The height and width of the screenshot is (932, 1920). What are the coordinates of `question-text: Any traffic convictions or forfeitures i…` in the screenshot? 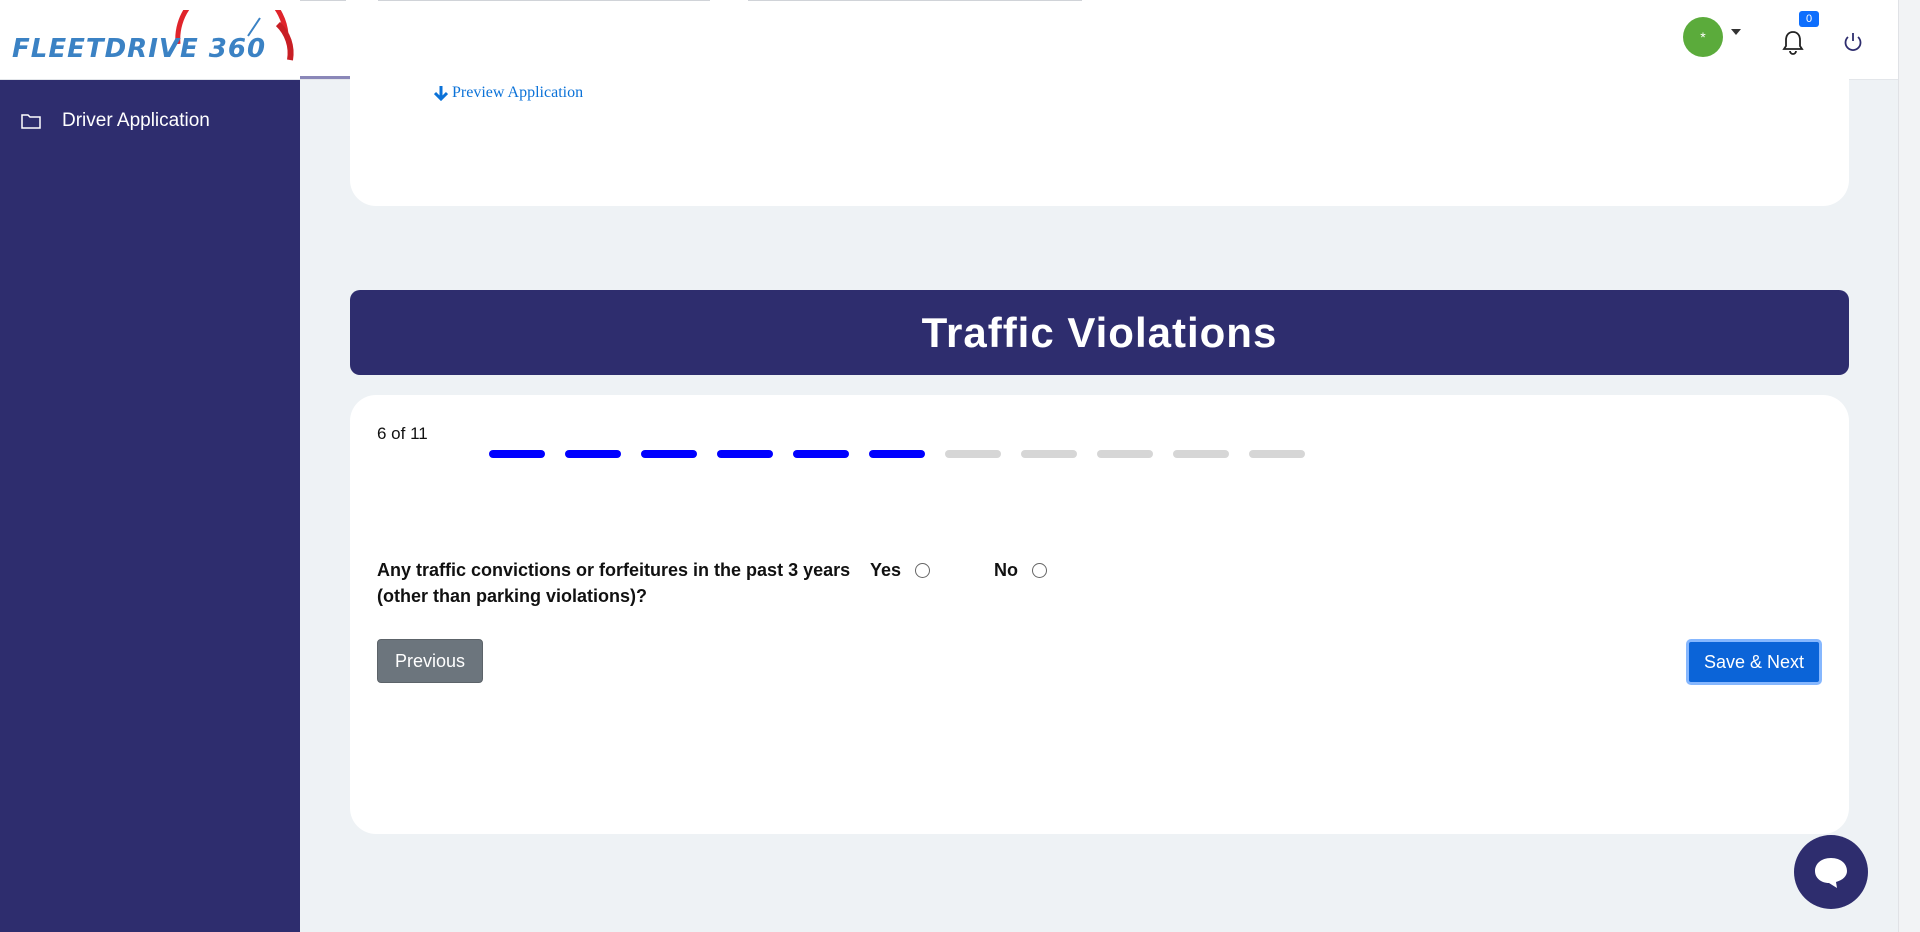 It's located at (614, 583).